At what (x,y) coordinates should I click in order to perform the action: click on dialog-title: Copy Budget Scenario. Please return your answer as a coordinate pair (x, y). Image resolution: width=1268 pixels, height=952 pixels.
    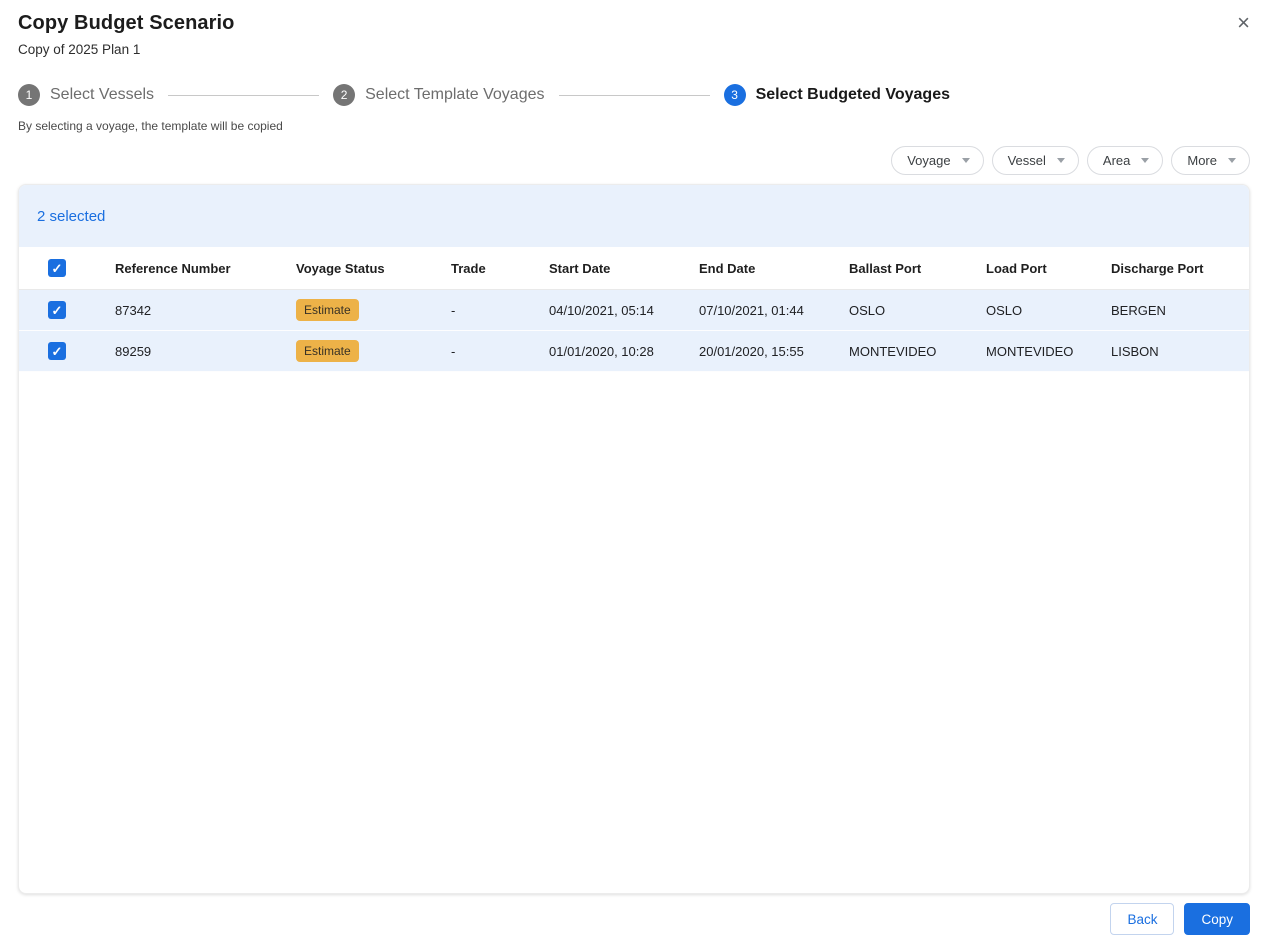
    Looking at the image, I should click on (126, 23).